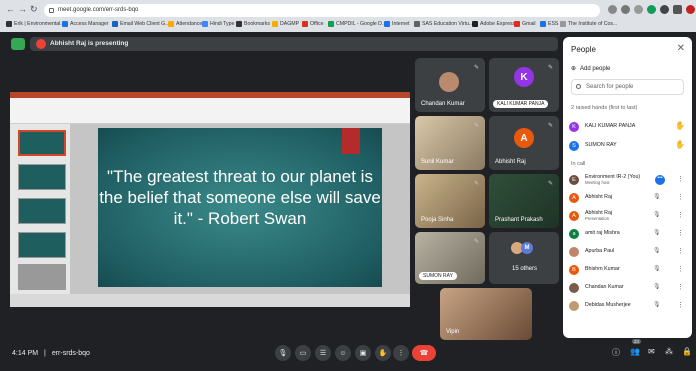 Image resolution: width=696 pixels, height=371 pixels. What do you see at coordinates (449, 82) in the screenshot?
I see `avatar` at bounding box center [449, 82].